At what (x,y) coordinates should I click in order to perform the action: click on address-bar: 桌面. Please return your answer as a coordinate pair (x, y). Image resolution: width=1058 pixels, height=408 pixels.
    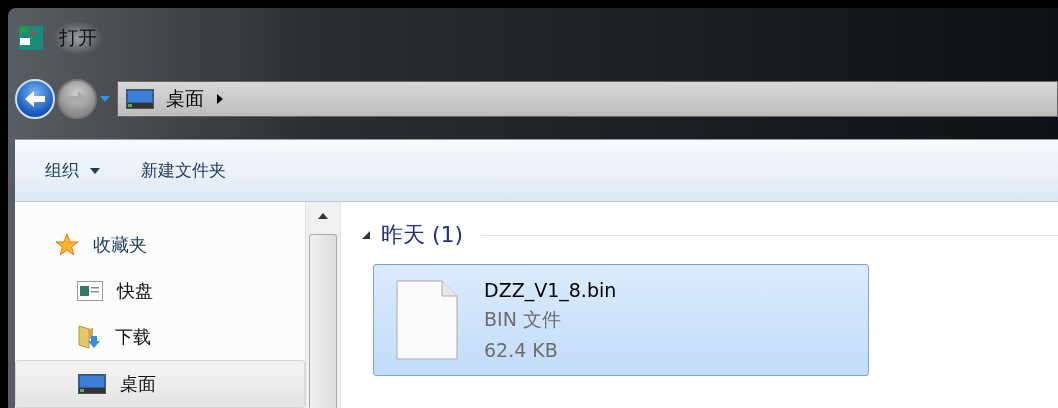
    Looking at the image, I should click on (587, 99).